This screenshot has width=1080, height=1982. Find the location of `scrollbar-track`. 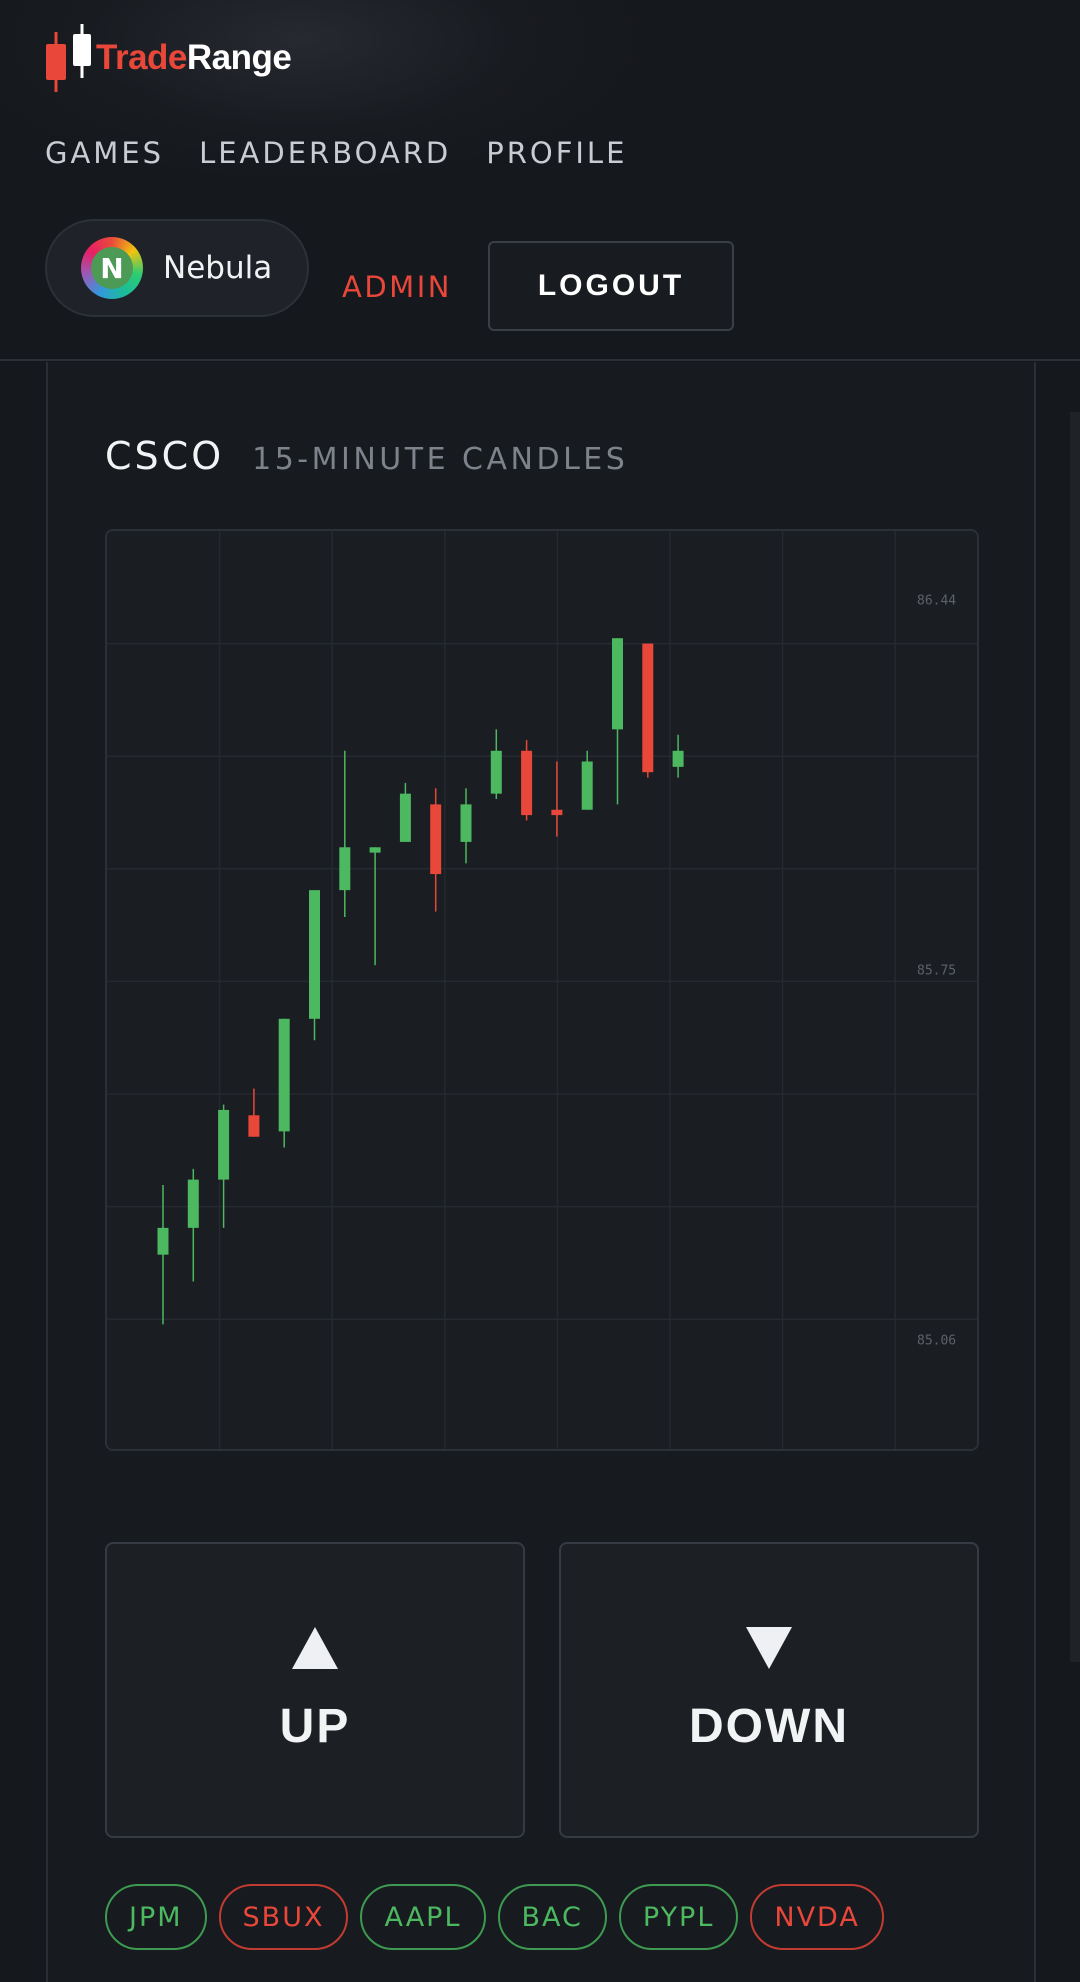

scrollbar-track is located at coordinates (1075, 1037).